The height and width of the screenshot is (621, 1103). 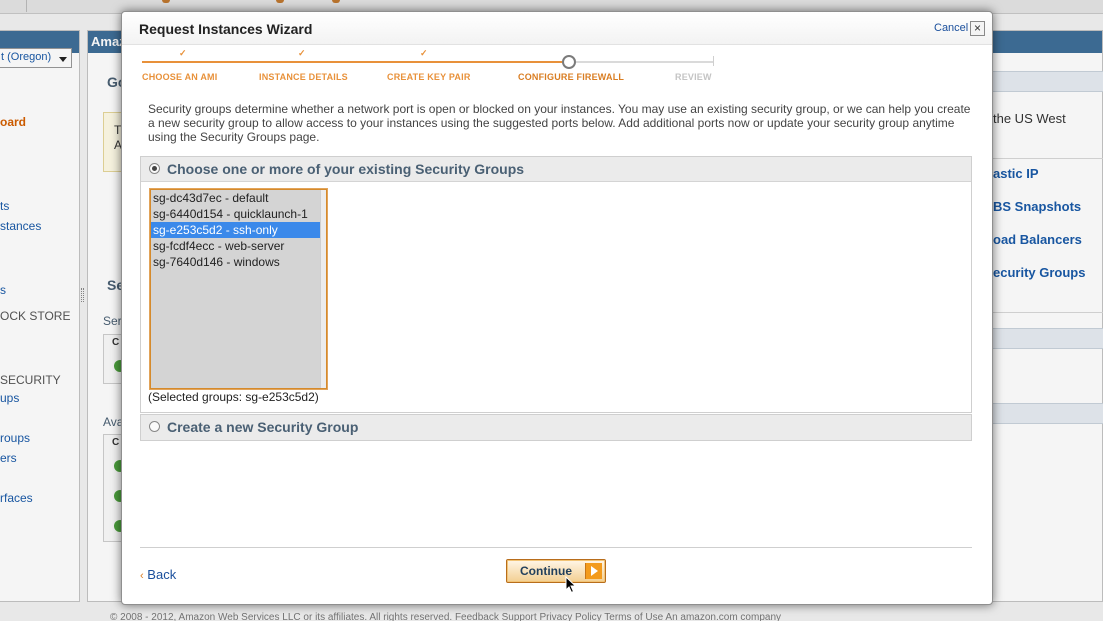 What do you see at coordinates (323, 289) in the screenshot?
I see `listbox-scrollbar` at bounding box center [323, 289].